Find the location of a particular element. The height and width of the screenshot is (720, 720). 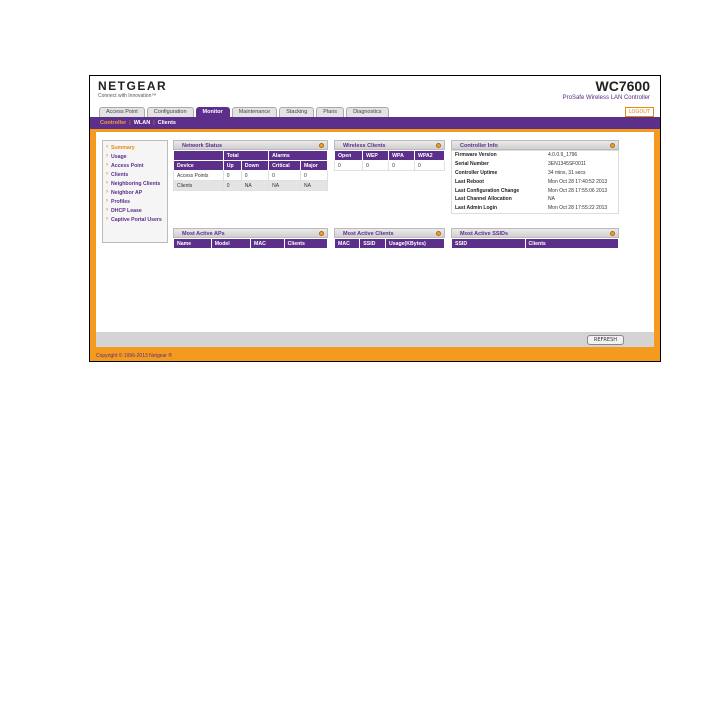

sub-navigation: Controller | WLAN | Clients is located at coordinates (375, 123).